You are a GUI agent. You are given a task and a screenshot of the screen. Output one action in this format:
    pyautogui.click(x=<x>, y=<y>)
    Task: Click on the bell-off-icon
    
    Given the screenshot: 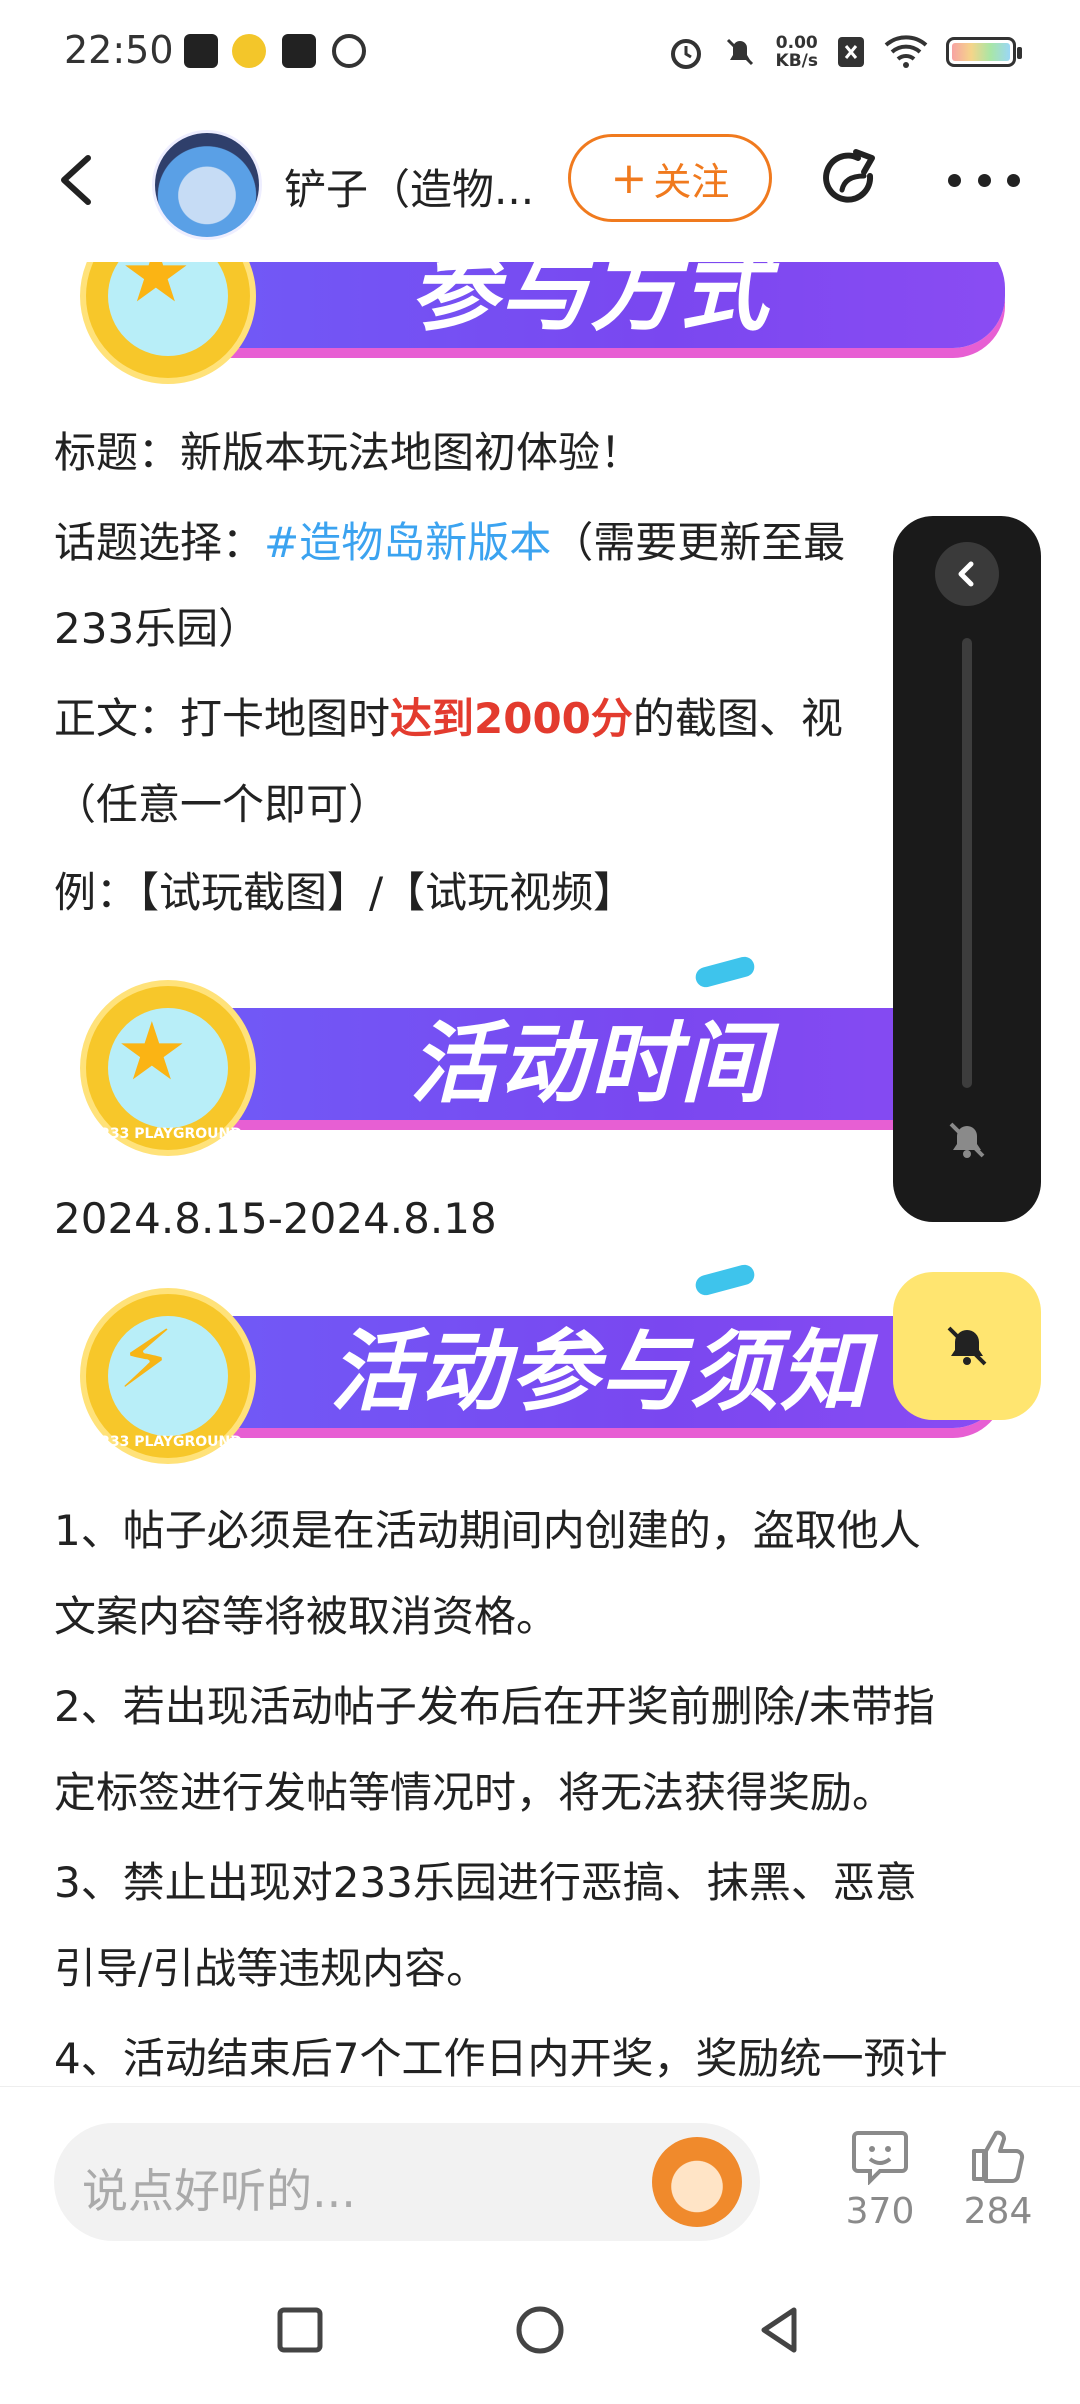 What is the action you would take?
    pyautogui.click(x=967, y=1346)
    